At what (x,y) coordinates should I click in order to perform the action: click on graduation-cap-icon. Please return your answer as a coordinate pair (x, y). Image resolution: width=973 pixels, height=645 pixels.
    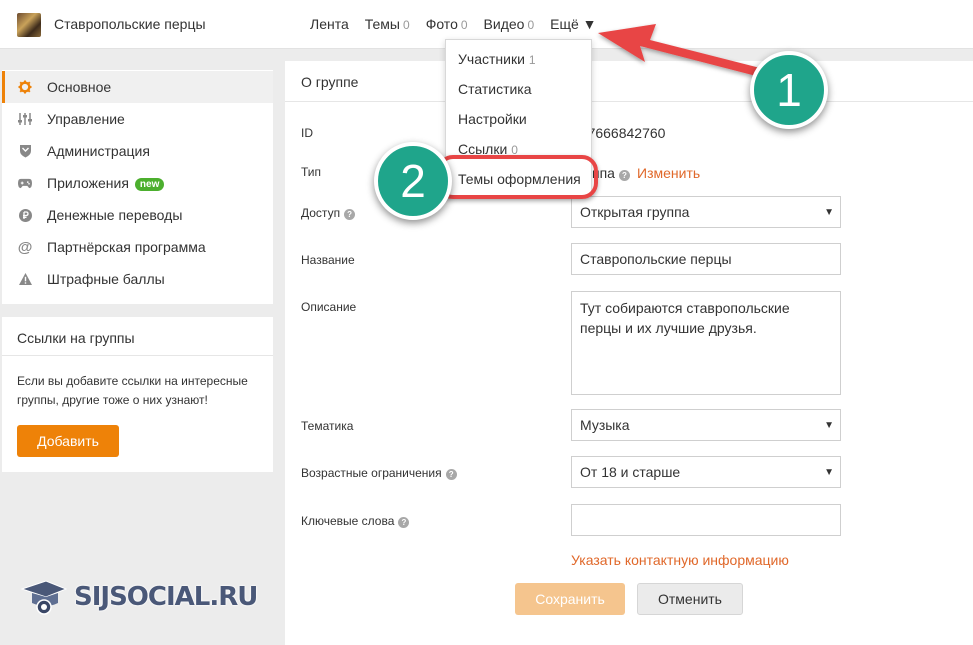
    Looking at the image, I should click on (44, 597).